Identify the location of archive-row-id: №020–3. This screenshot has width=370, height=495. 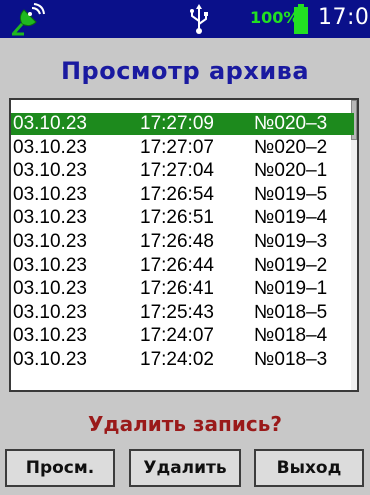
(291, 123).